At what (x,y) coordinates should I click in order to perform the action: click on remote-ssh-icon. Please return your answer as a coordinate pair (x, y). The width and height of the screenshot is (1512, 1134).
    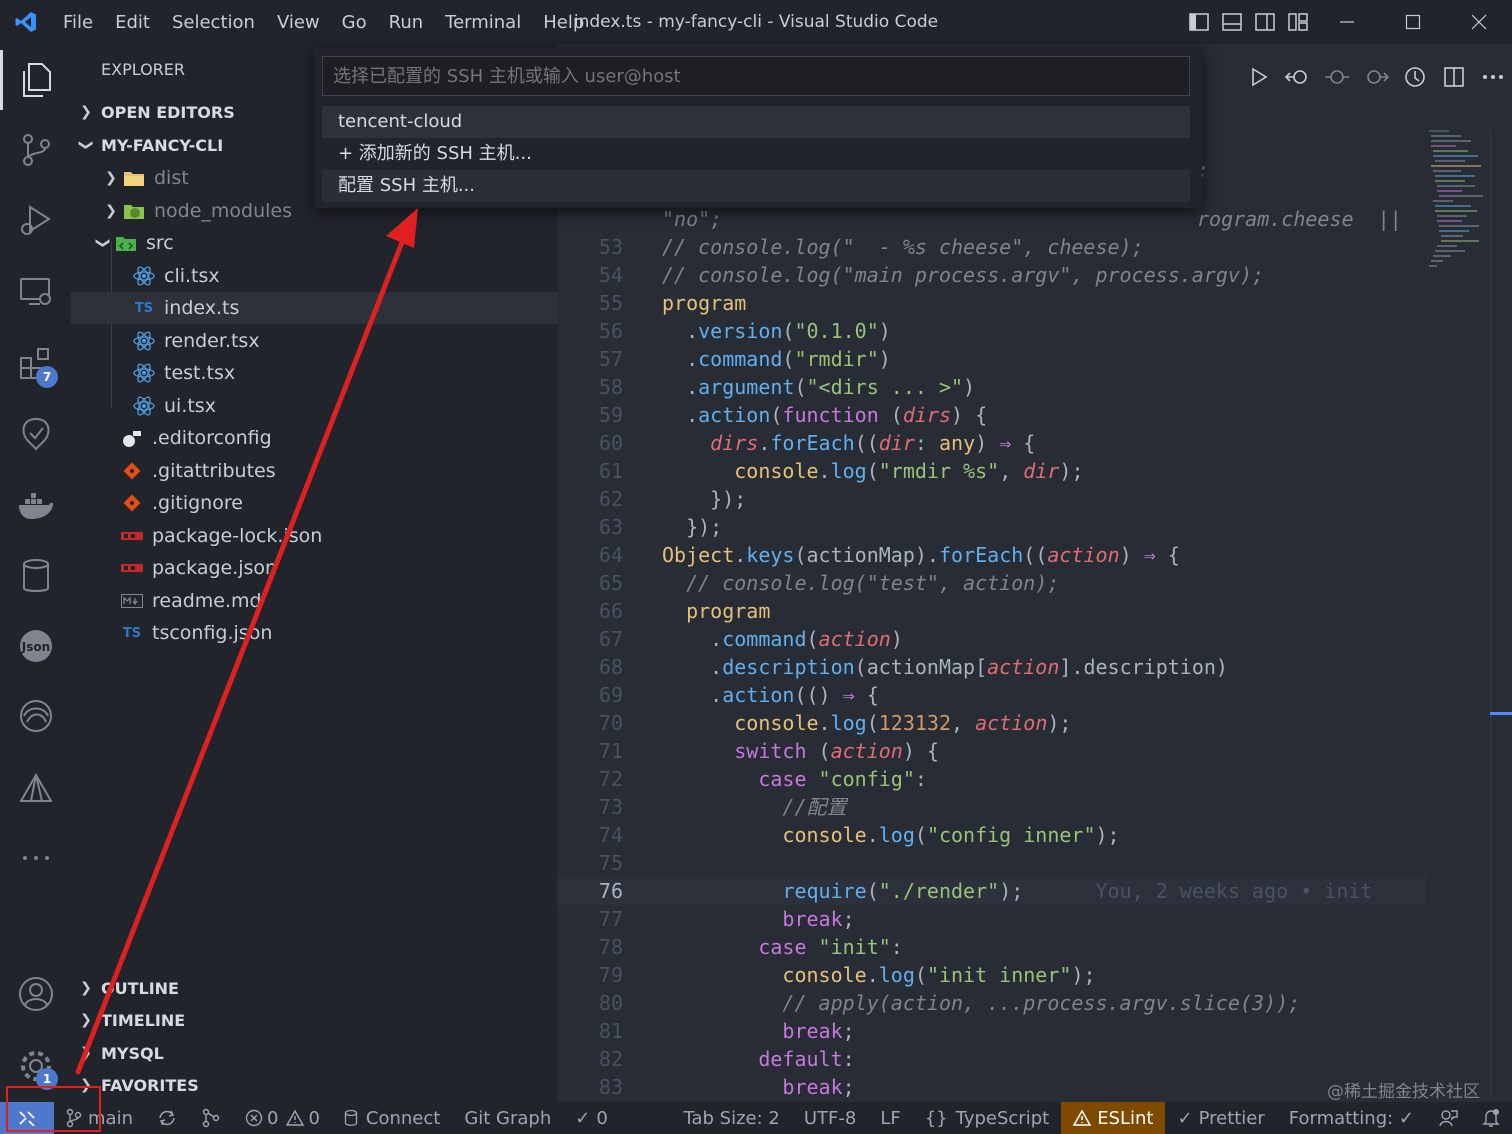
    Looking at the image, I should click on (35, 716).